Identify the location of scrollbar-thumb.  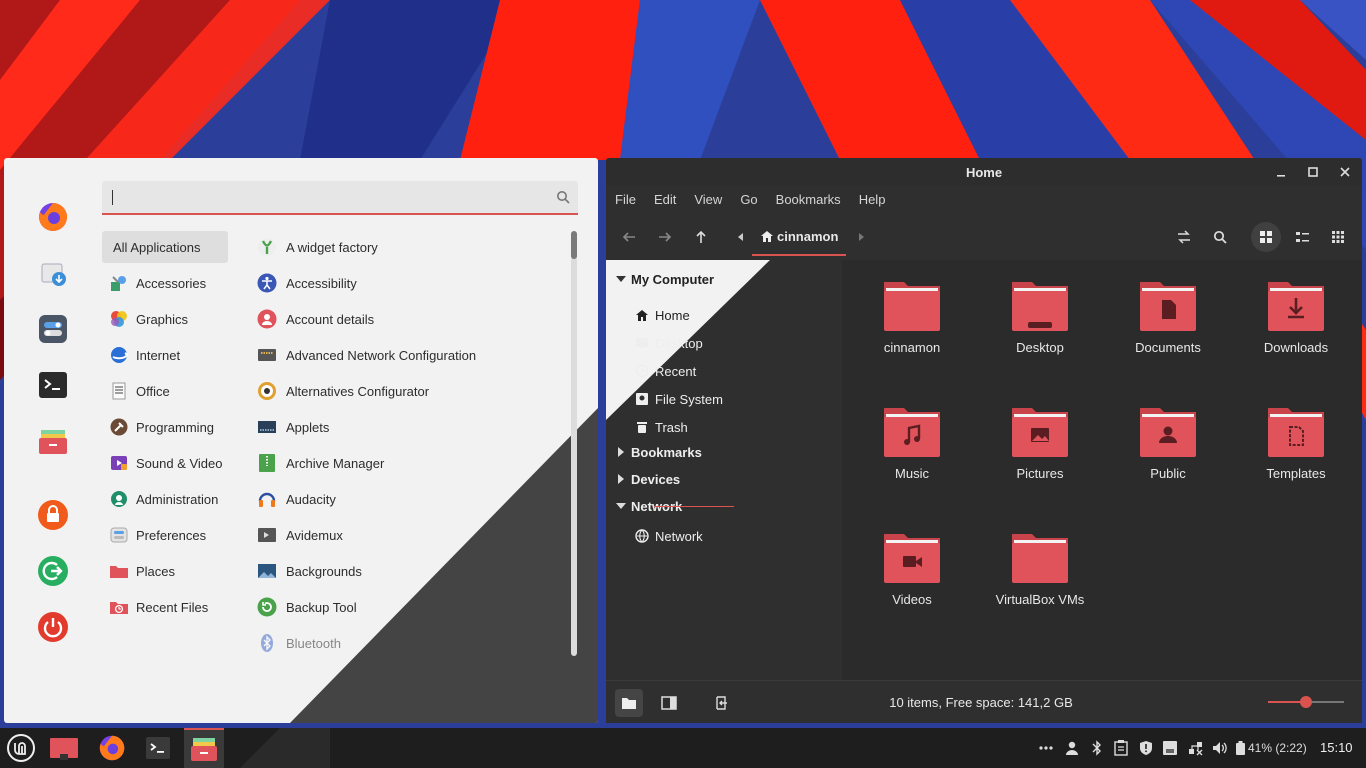
(574, 245).